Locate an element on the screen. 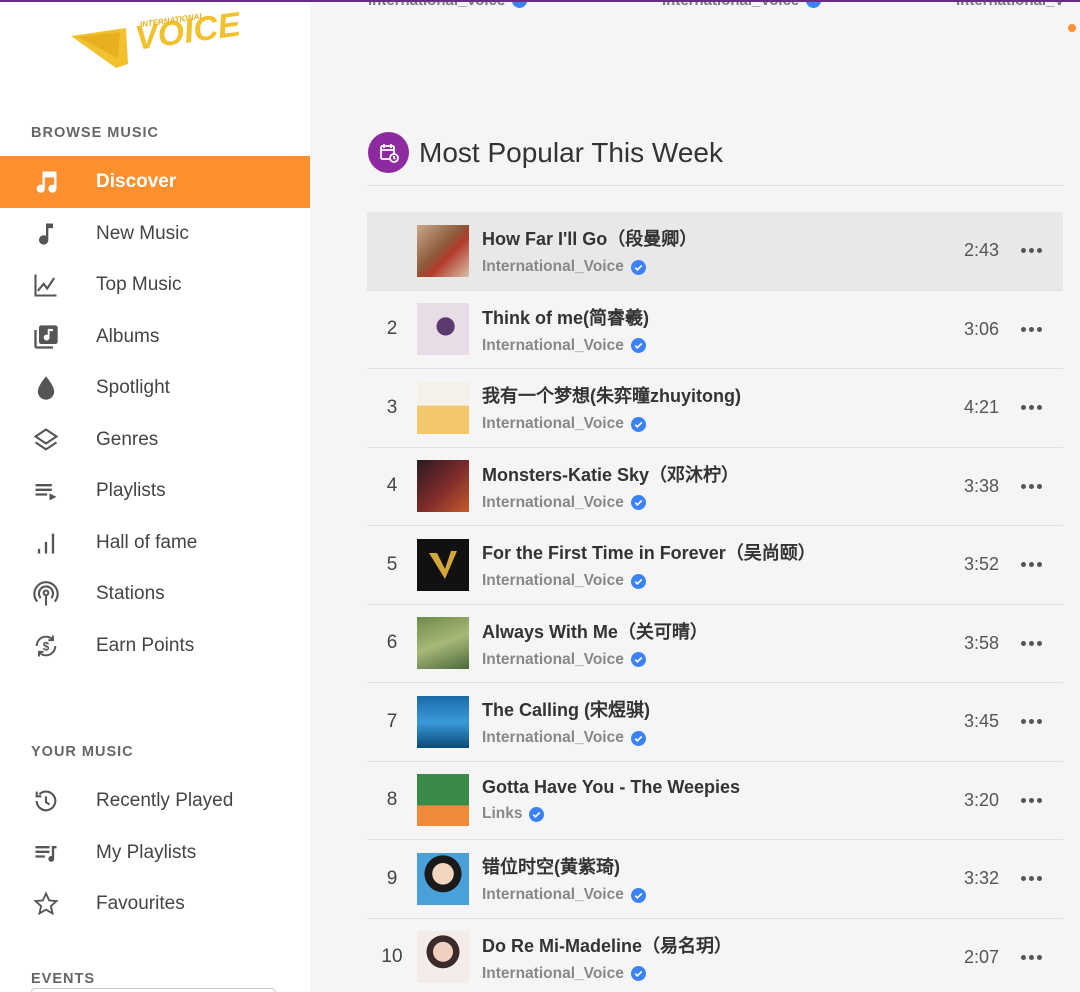 This screenshot has height=992, width=1080. track-title: 我有一个梦想(朱弈曈zhuyitong) is located at coordinates (710, 395).